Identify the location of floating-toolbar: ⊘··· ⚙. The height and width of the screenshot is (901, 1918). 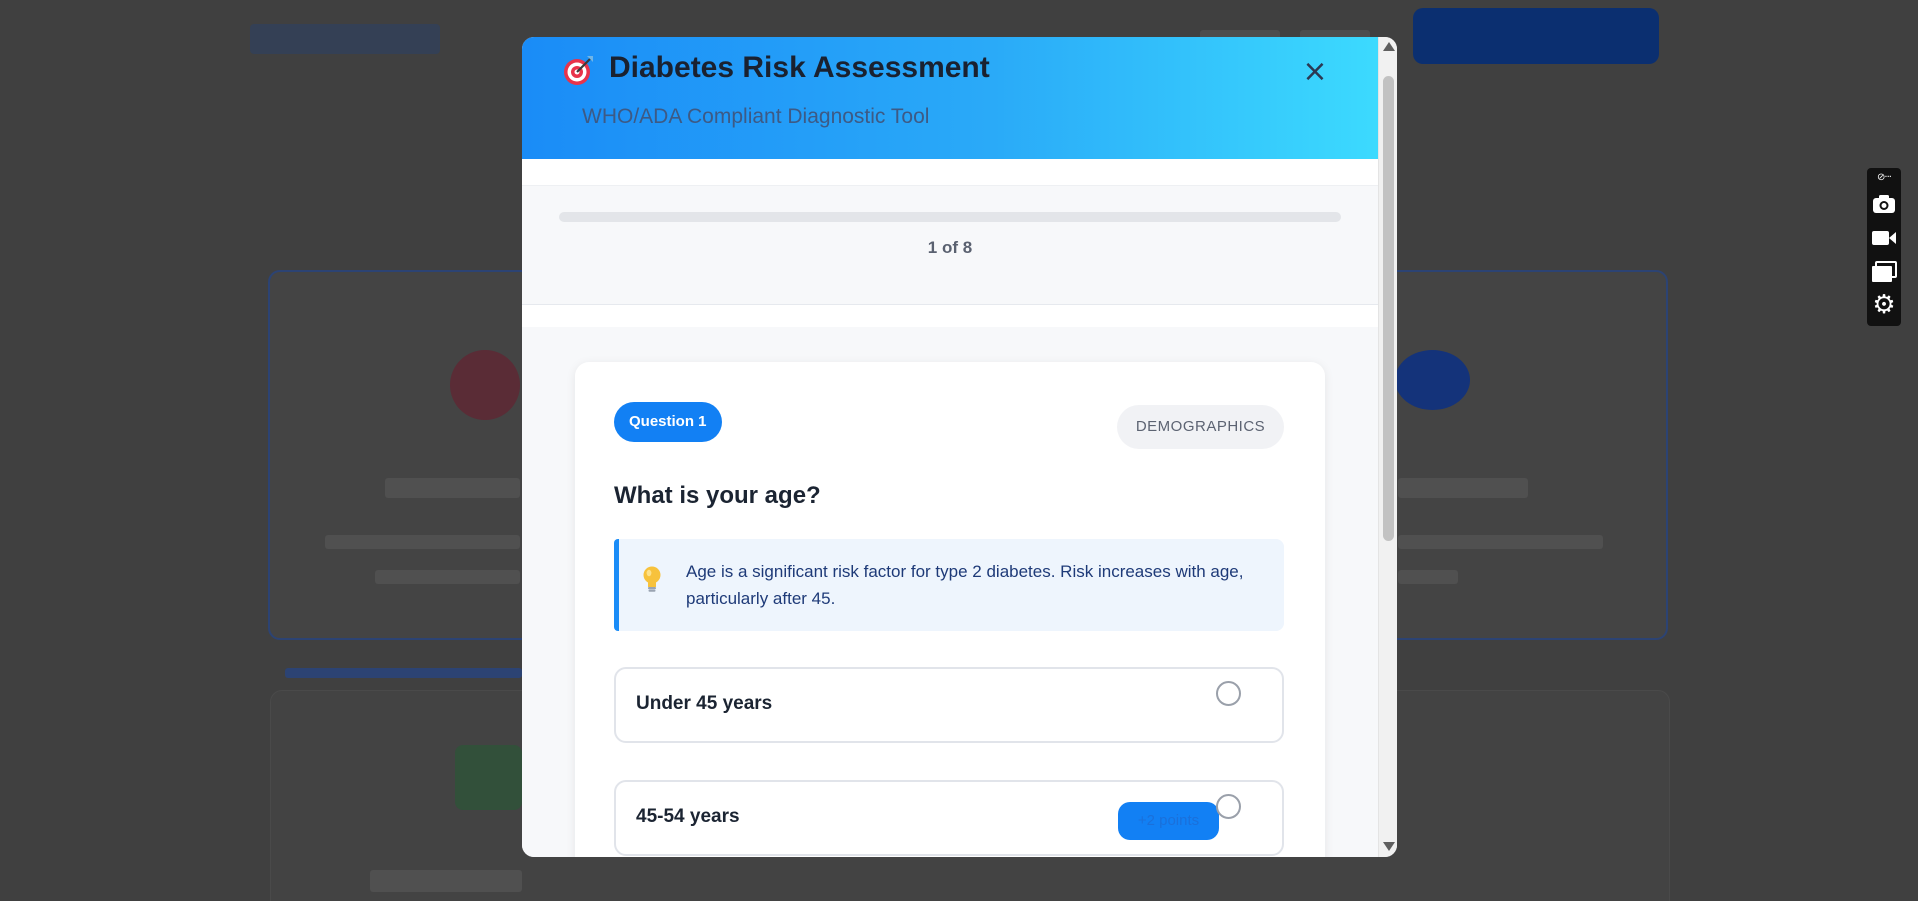
(1884, 247).